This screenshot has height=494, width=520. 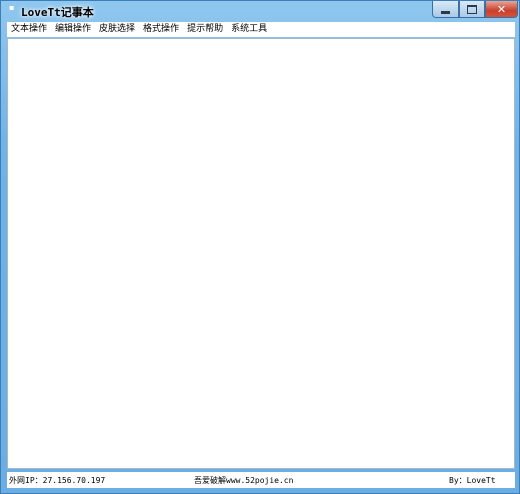 What do you see at coordinates (161, 29) in the screenshot?
I see `menu-format-operations: 格式操作` at bounding box center [161, 29].